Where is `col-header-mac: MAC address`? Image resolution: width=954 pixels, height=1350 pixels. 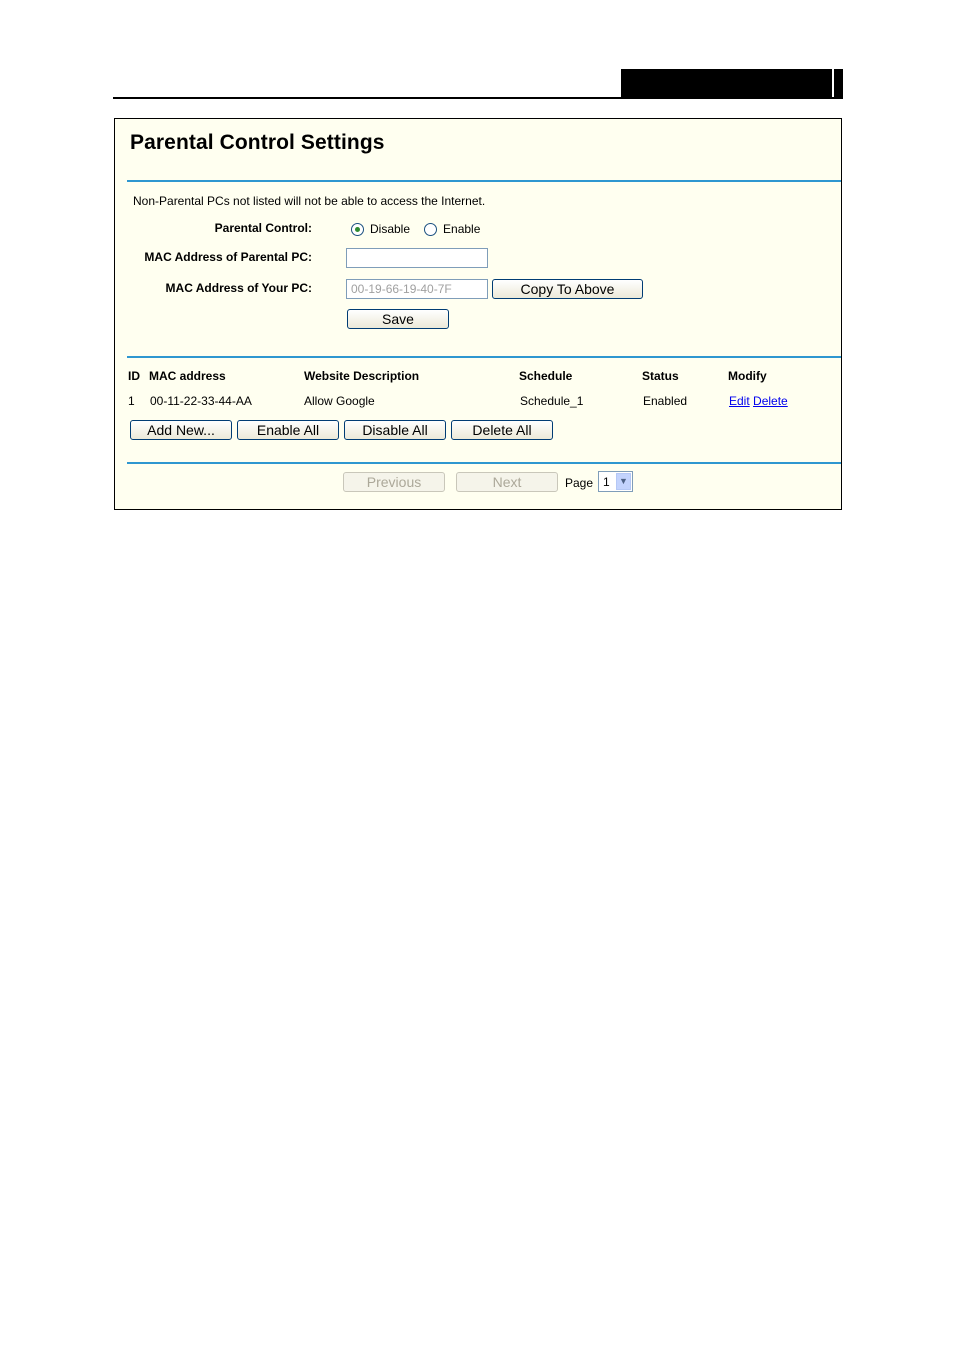
col-header-mac: MAC address is located at coordinates (187, 376).